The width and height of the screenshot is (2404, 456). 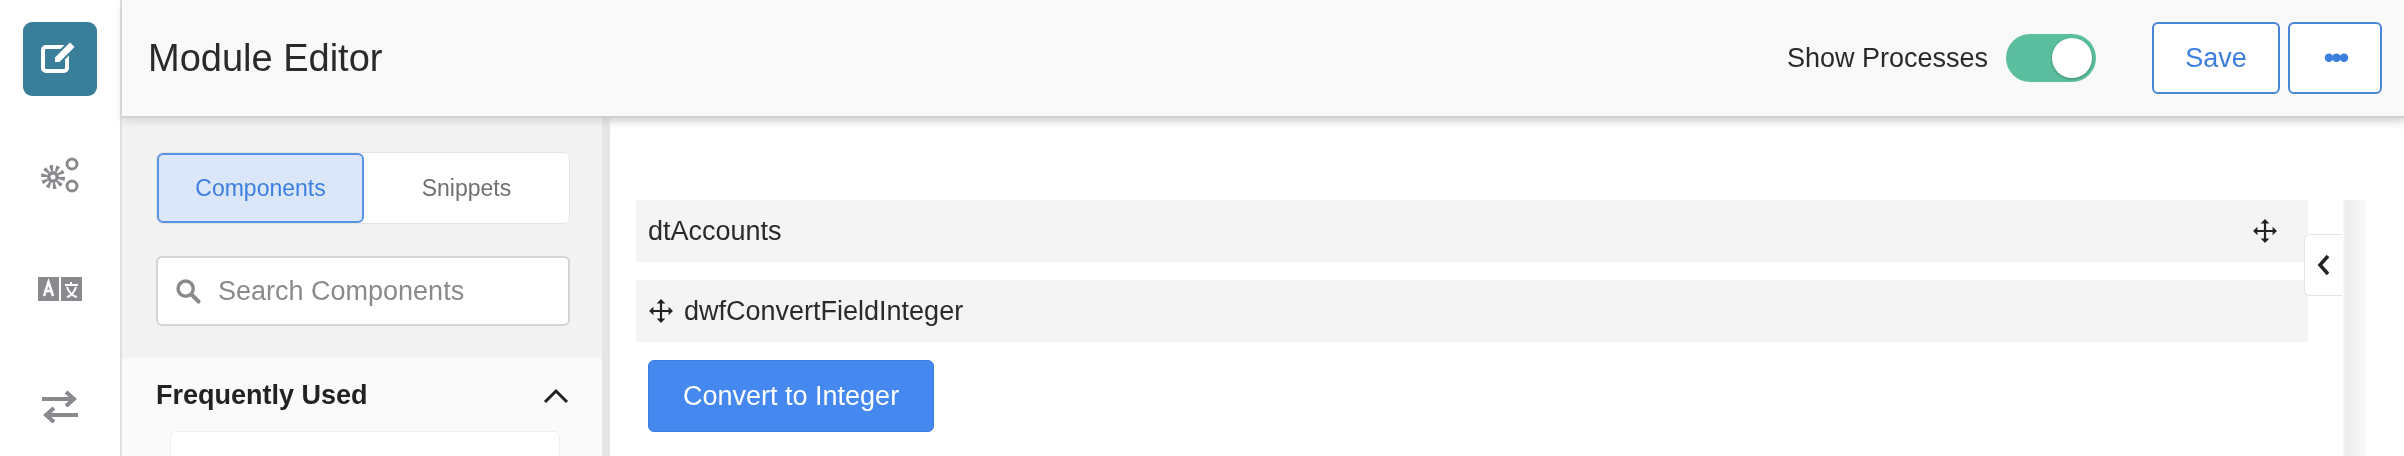 I want to click on component-name: dwfConvertFieldInteger, so click(x=824, y=311).